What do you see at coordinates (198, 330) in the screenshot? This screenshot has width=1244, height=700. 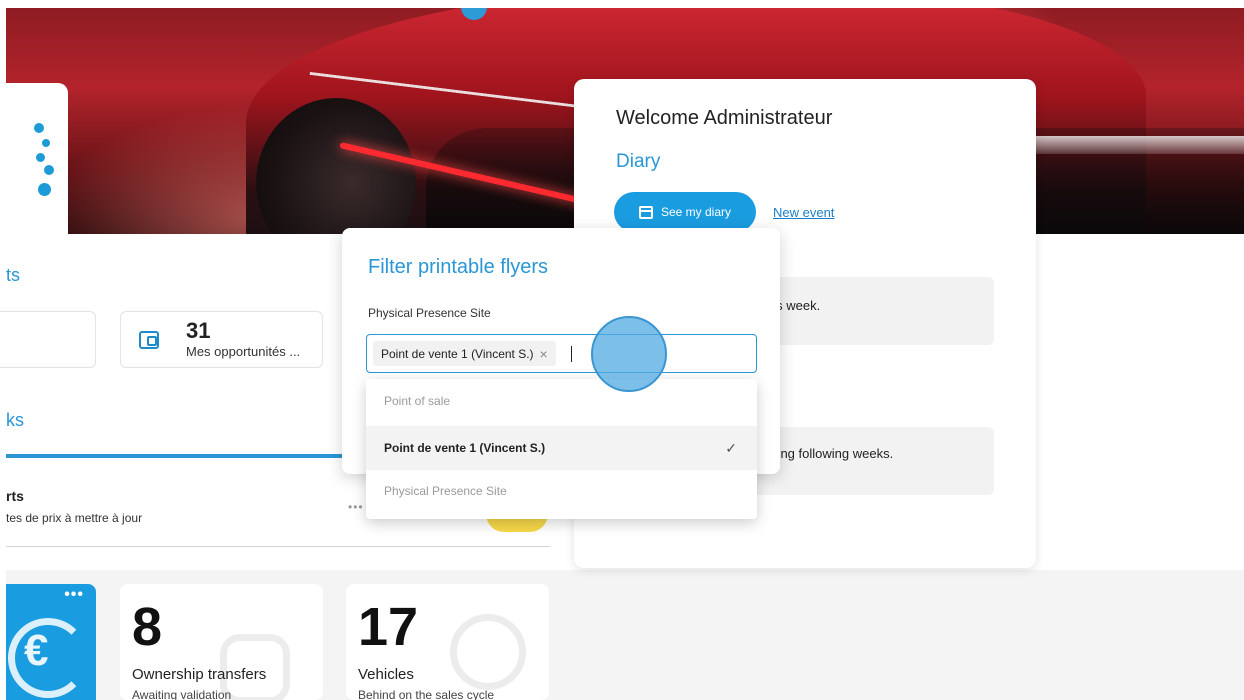 I see `opportunities-count: 31` at bounding box center [198, 330].